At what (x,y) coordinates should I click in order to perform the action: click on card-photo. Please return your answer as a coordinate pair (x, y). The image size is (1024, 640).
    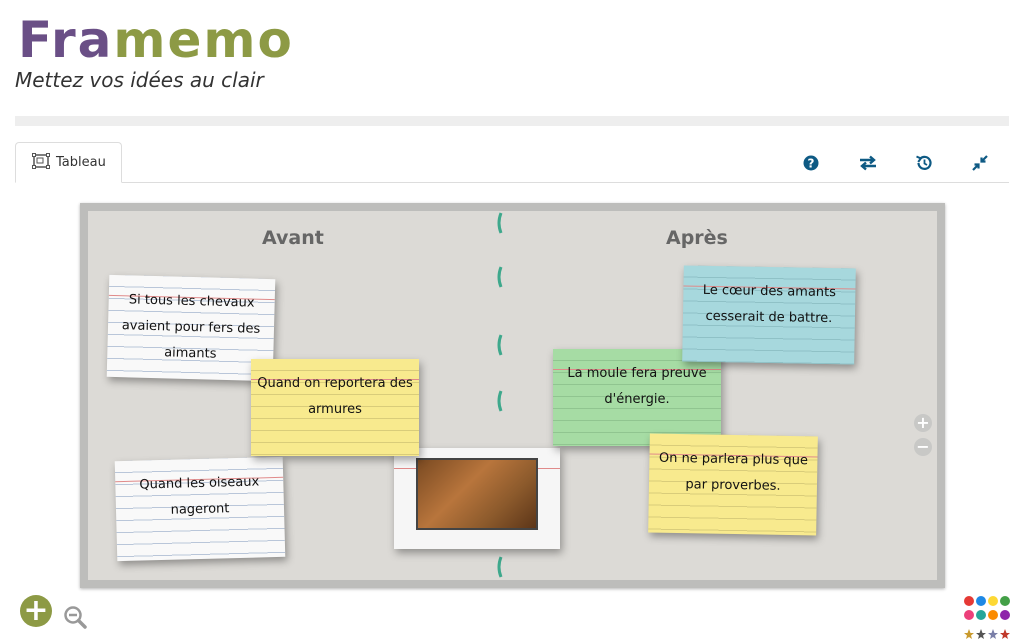
    Looking at the image, I should click on (477, 494).